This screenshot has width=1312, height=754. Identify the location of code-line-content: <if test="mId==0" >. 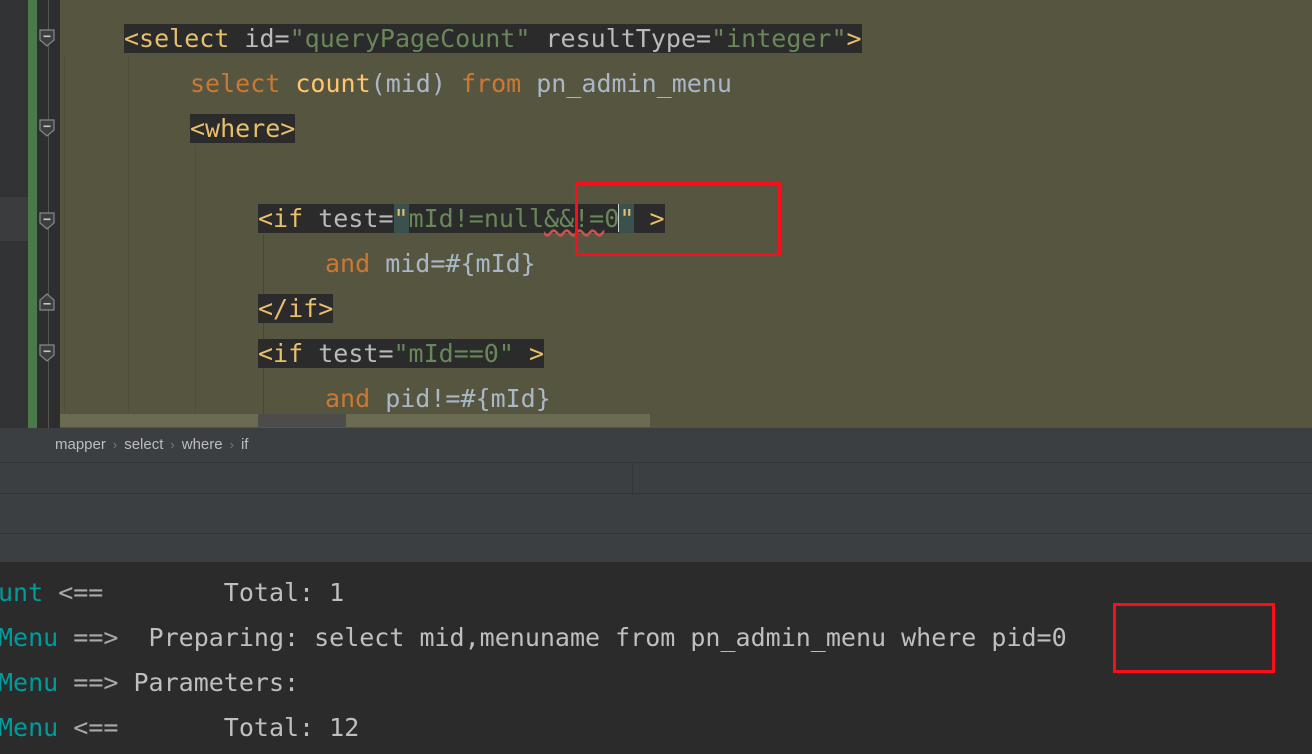
(401, 353).